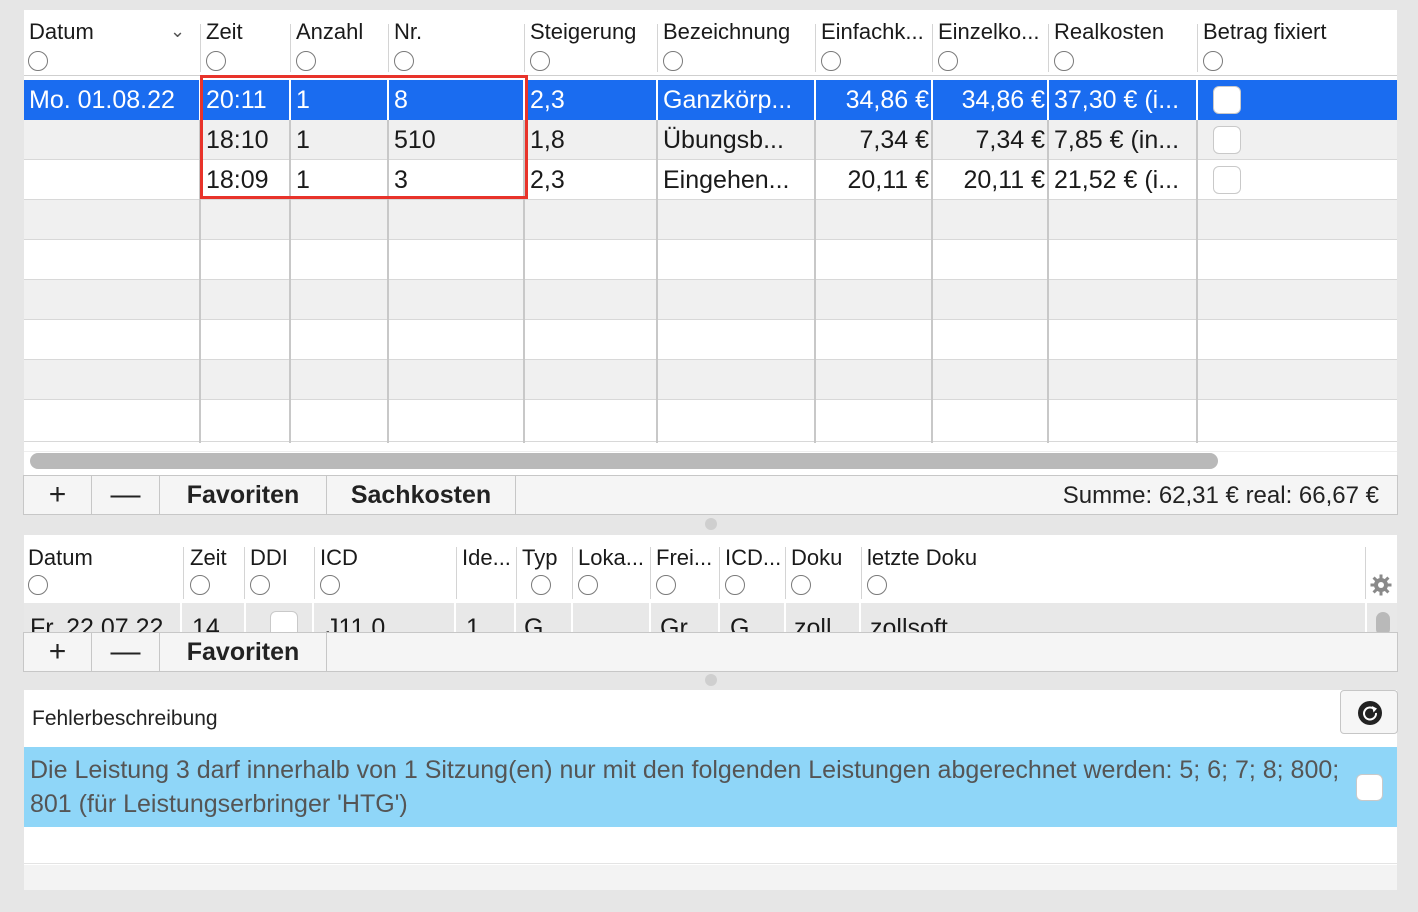  What do you see at coordinates (1063, 568) in the screenshot?
I see `col-header-letzte-doku: letzte Doku` at bounding box center [1063, 568].